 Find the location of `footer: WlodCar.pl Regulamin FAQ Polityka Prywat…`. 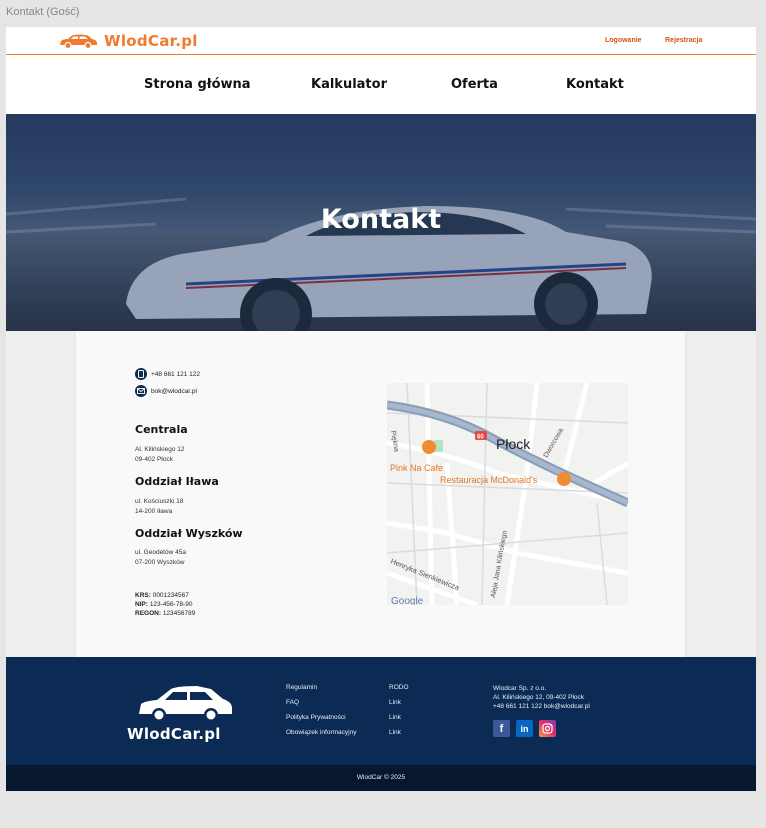

footer: WlodCar.pl Regulamin FAQ Polityka Prywat… is located at coordinates (381, 711).